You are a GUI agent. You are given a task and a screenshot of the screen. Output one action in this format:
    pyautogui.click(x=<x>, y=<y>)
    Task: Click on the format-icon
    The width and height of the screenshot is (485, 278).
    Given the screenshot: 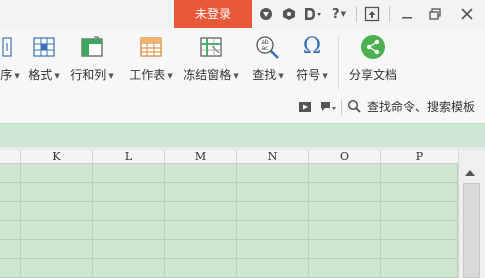 What is the action you would take?
    pyautogui.click(x=44, y=47)
    